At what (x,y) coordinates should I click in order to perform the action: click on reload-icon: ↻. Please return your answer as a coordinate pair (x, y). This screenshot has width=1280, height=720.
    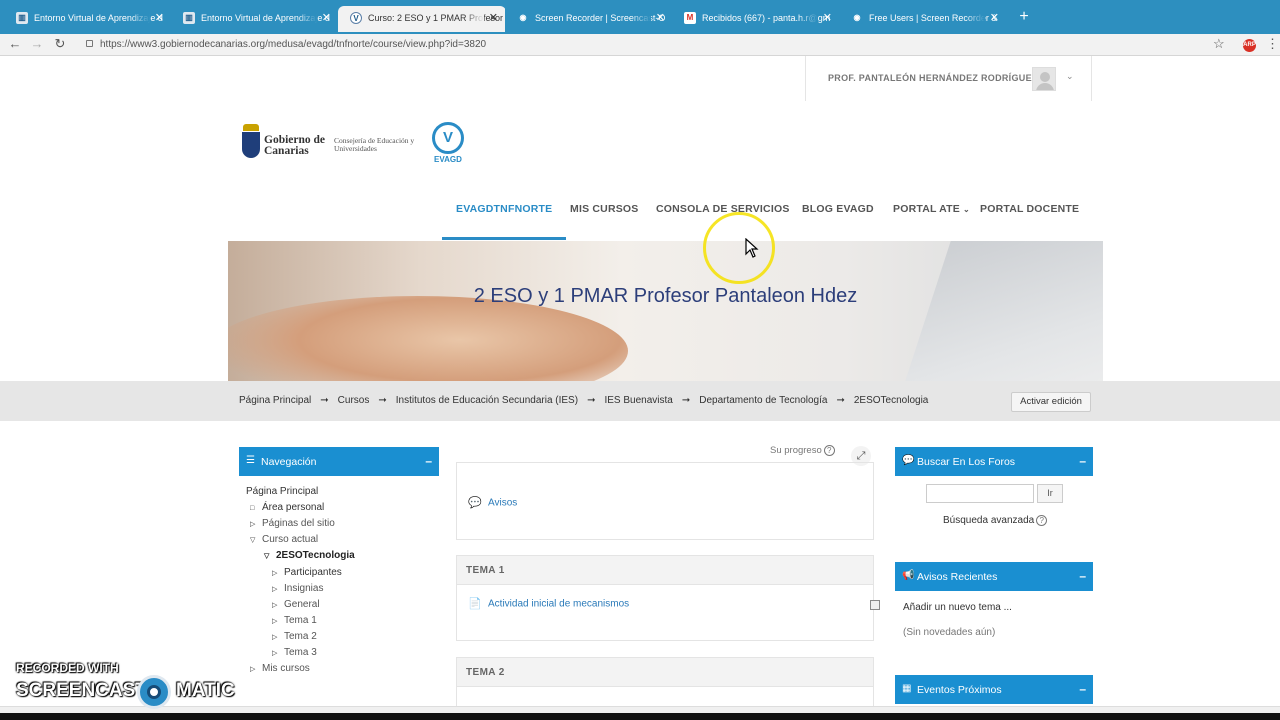
    Looking at the image, I should click on (60, 44).